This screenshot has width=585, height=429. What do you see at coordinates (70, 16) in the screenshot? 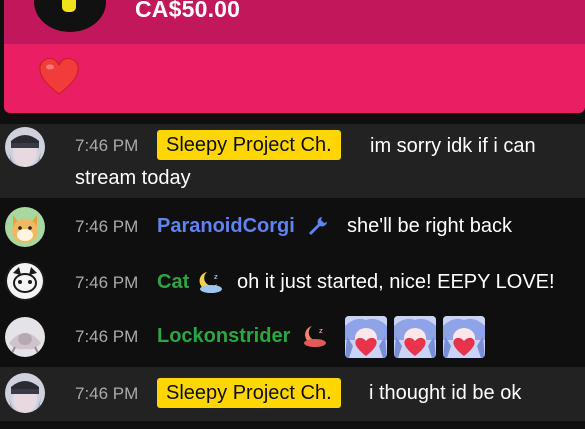
I see `super-chat-avatar` at bounding box center [70, 16].